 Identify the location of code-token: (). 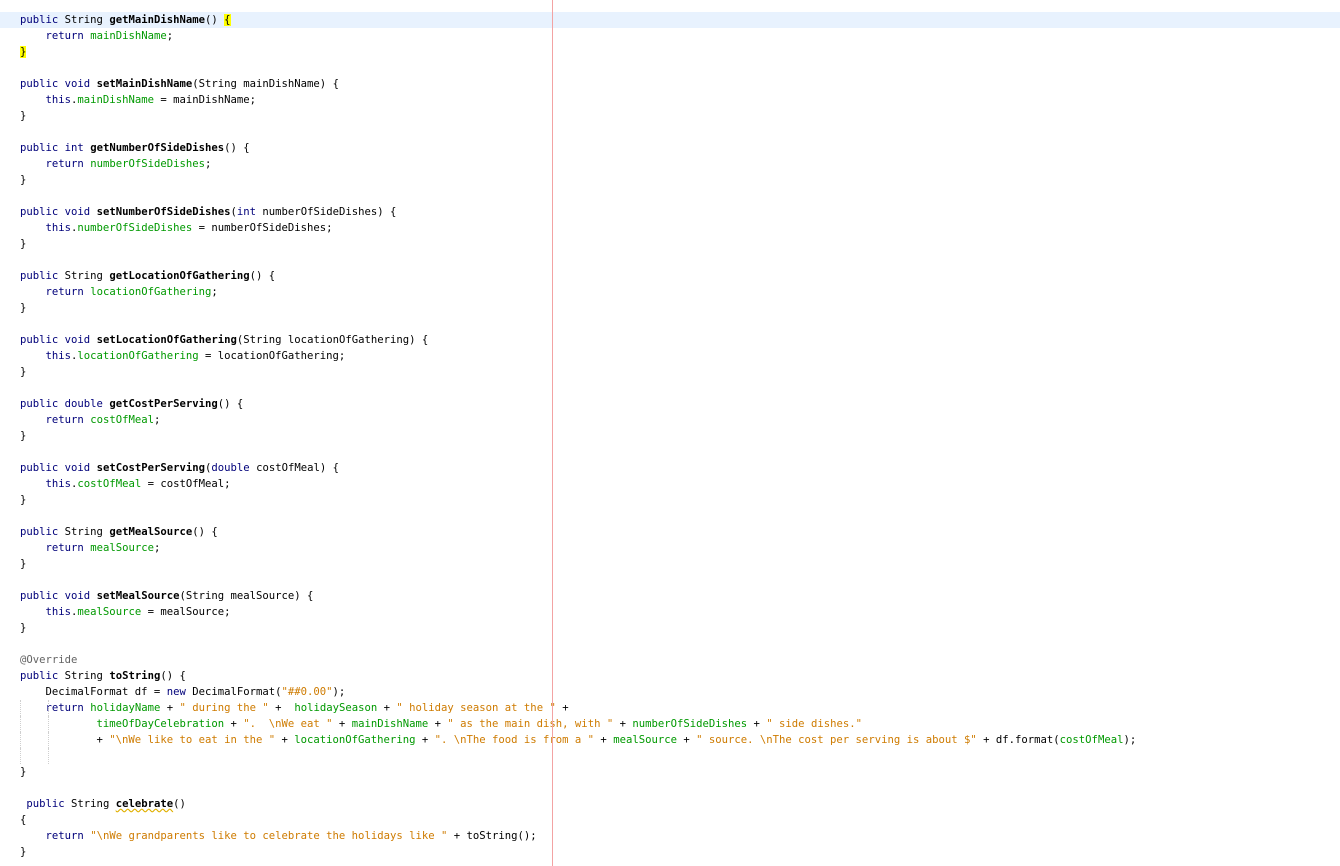
(214, 20).